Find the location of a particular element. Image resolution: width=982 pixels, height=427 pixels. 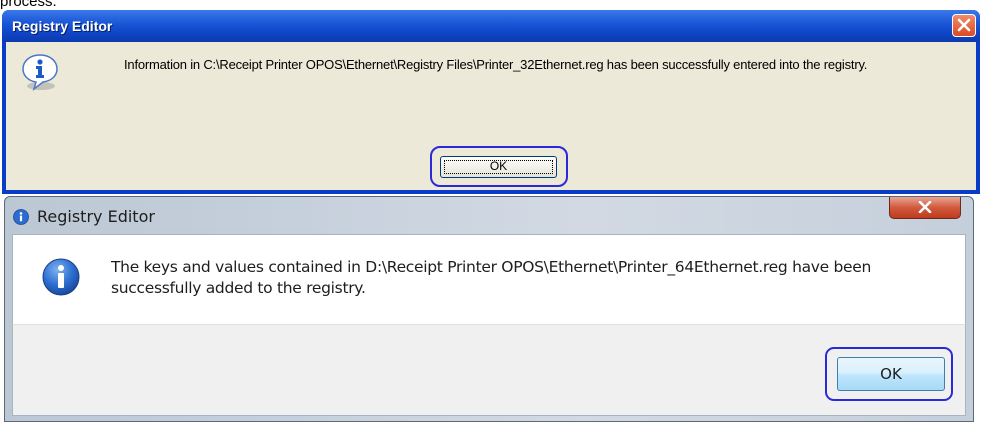

title-bar: Registry Editor is located at coordinates (491, 26).